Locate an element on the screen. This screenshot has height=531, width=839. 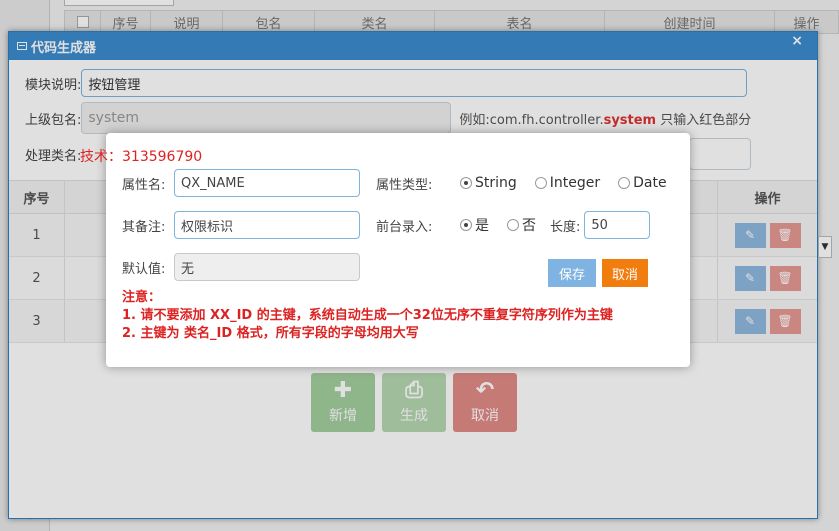
front-yes-label: 是 is located at coordinates (482, 226).